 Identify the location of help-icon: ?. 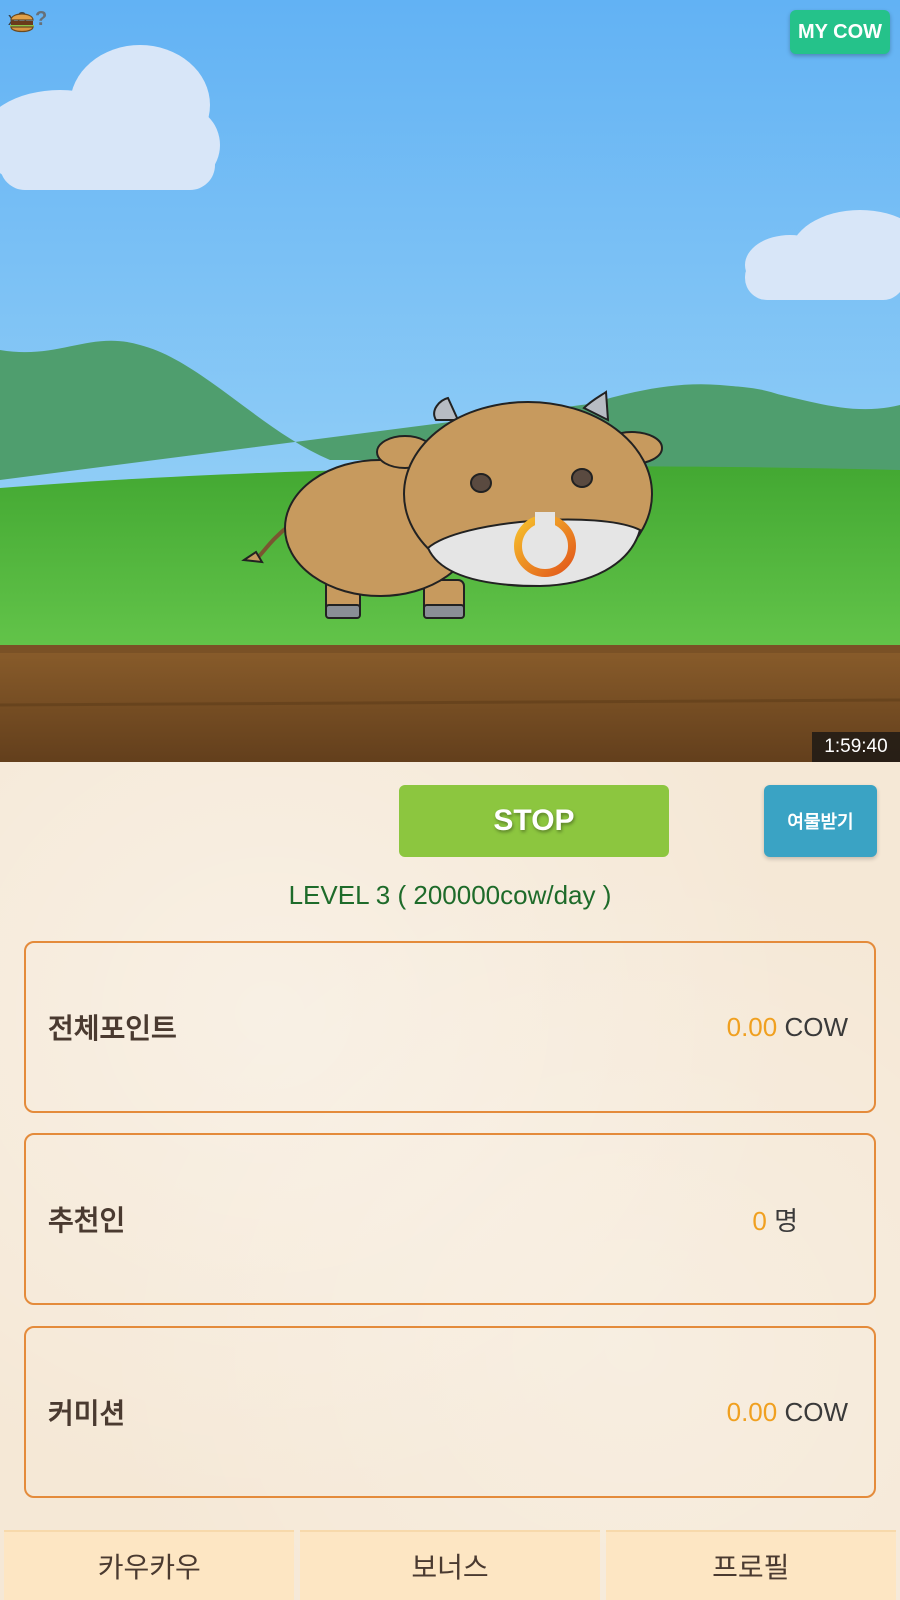
(41, 19).